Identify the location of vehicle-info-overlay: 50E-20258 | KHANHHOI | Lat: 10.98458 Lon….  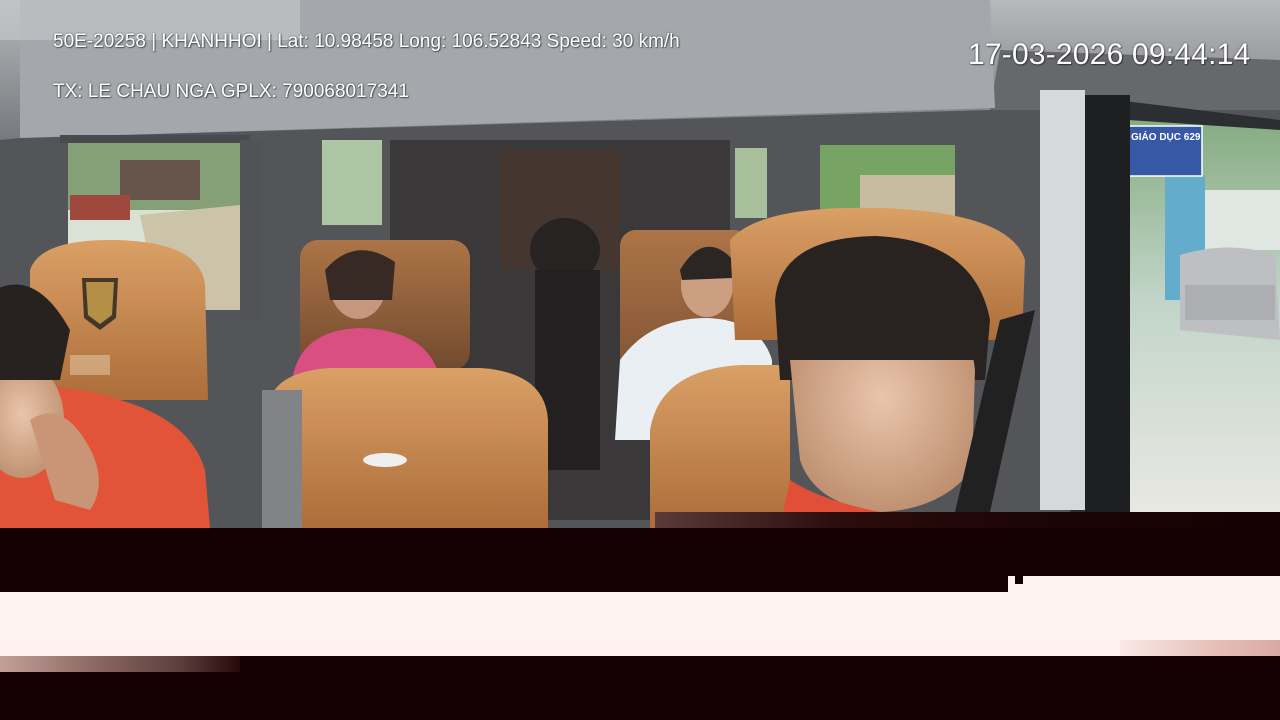
(366, 41).